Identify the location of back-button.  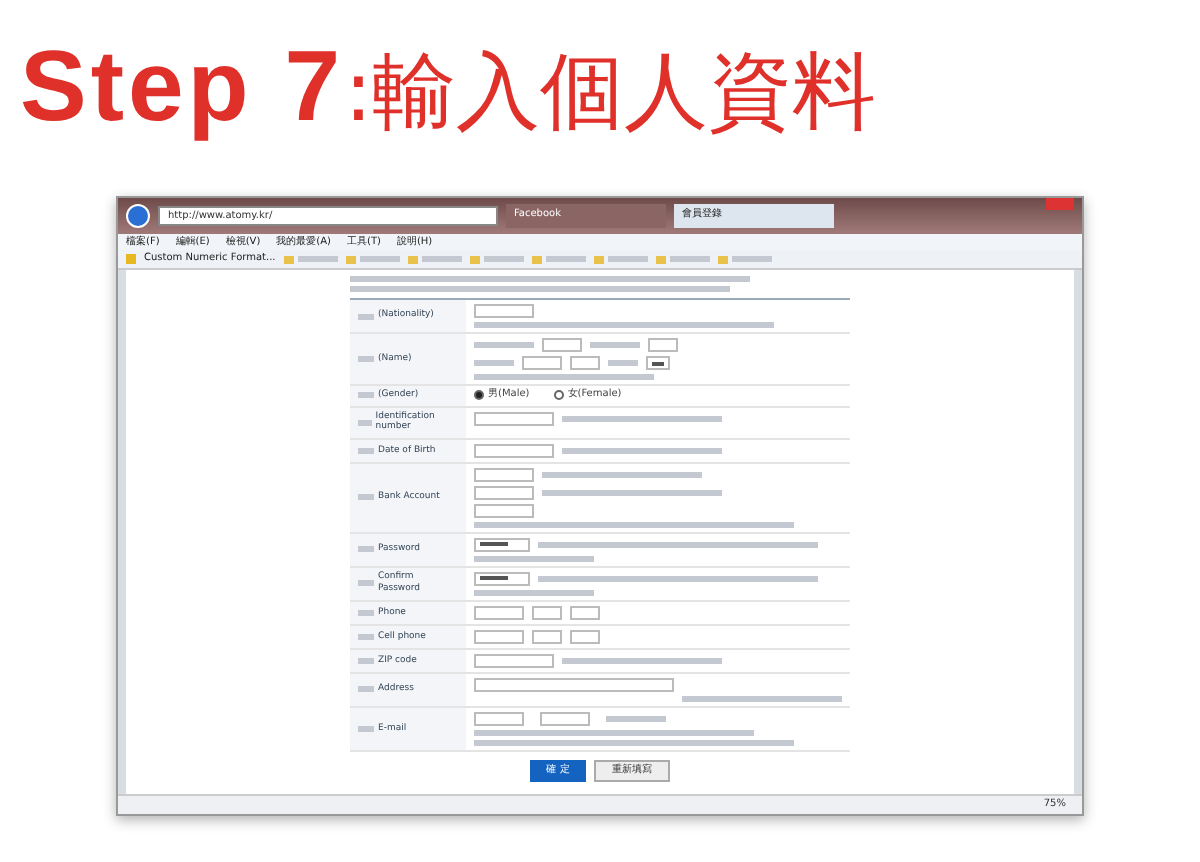
(138, 216).